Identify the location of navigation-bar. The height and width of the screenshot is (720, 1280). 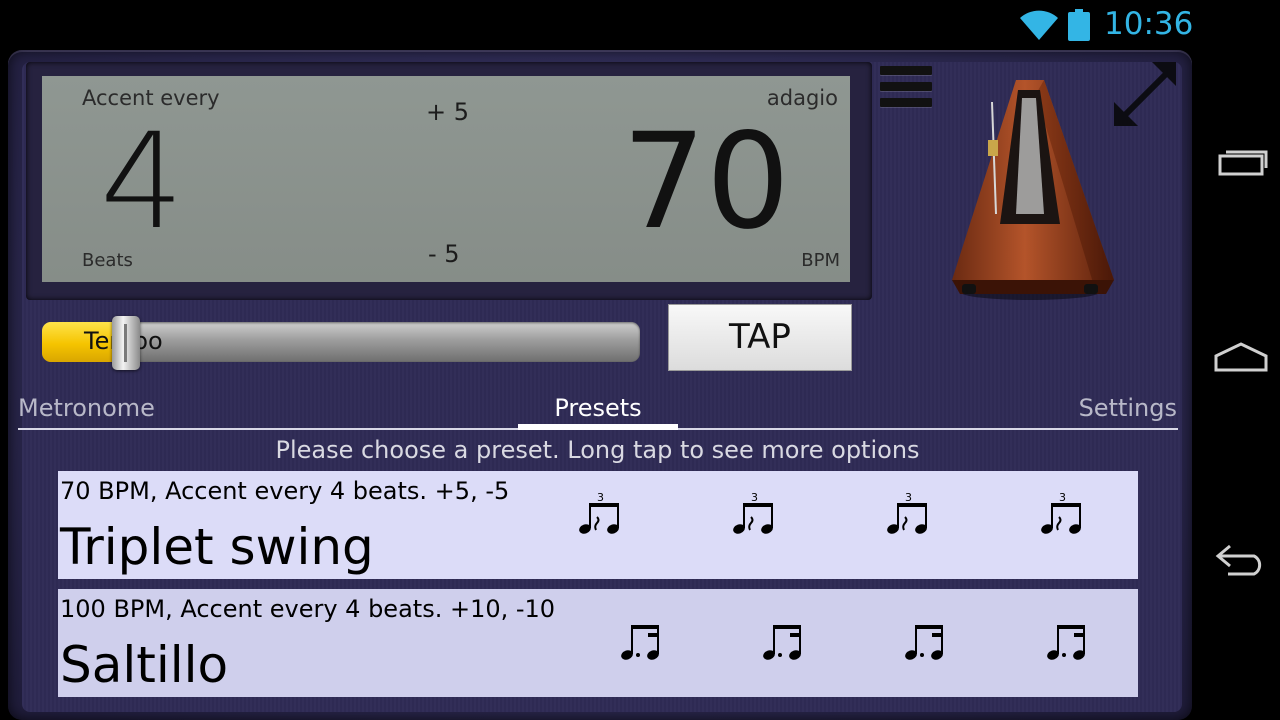
(1240, 360).